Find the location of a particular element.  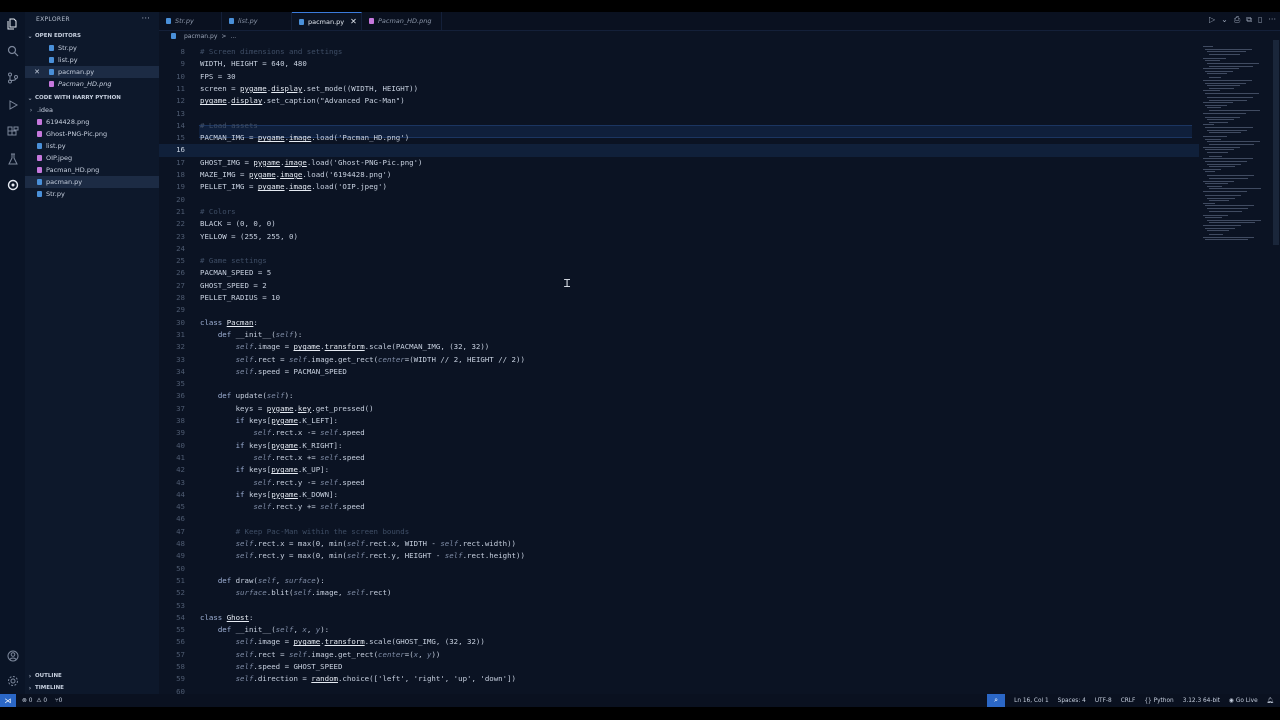

file-tree-item: › .idea is located at coordinates (92, 110).